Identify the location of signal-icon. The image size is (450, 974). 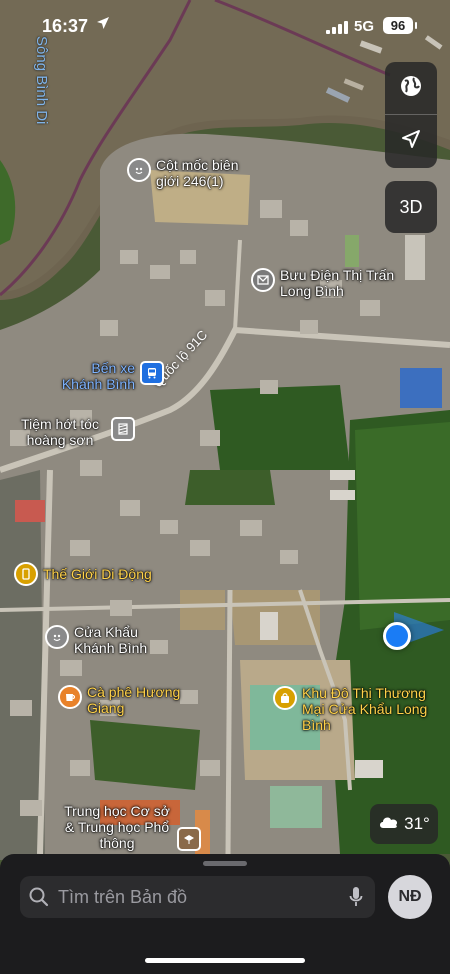
(337, 27).